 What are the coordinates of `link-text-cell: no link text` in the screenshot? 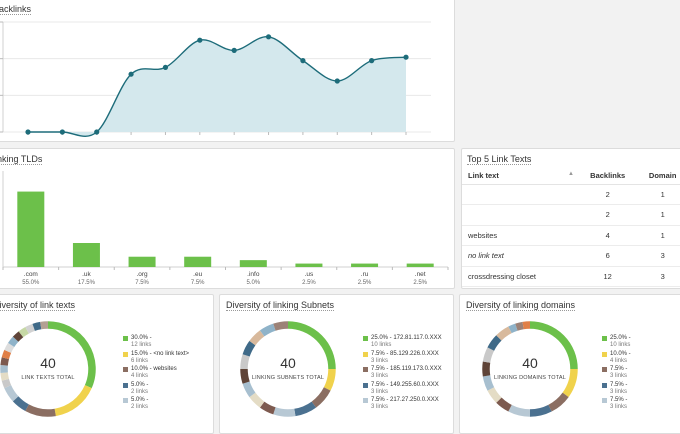 It's located at (521, 256).